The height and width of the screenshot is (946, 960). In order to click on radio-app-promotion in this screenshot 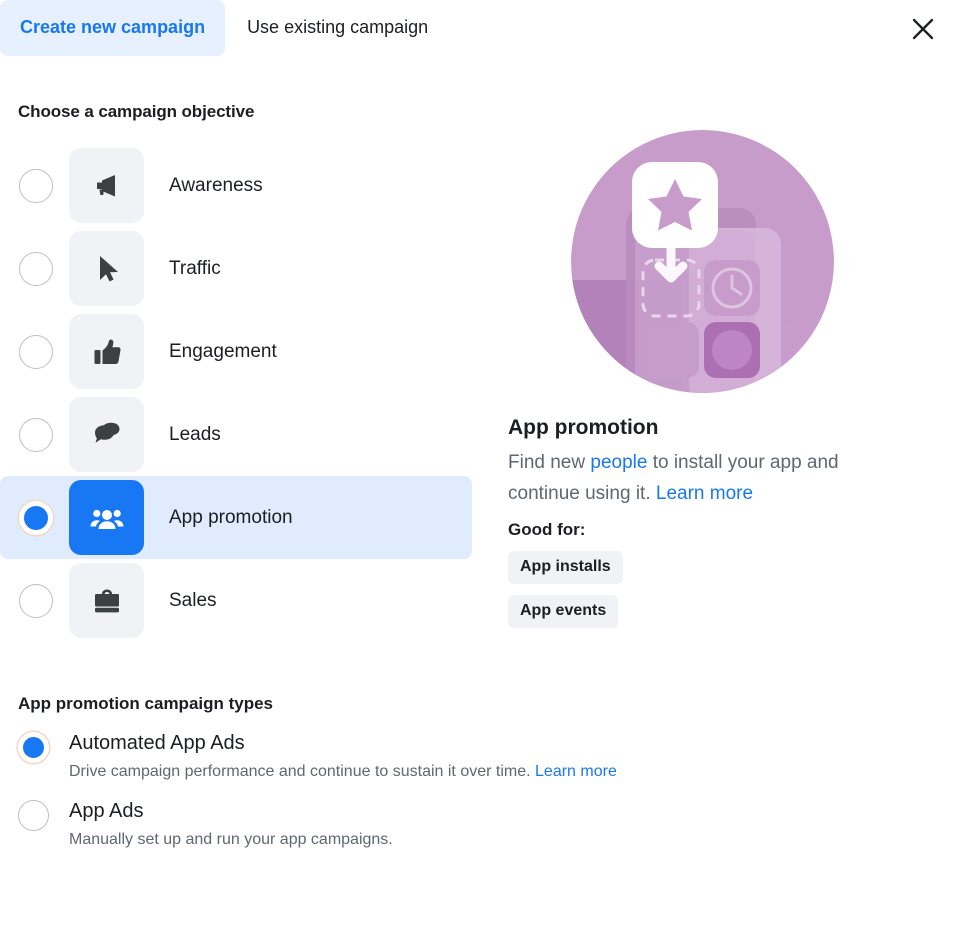, I will do `click(36, 517)`.